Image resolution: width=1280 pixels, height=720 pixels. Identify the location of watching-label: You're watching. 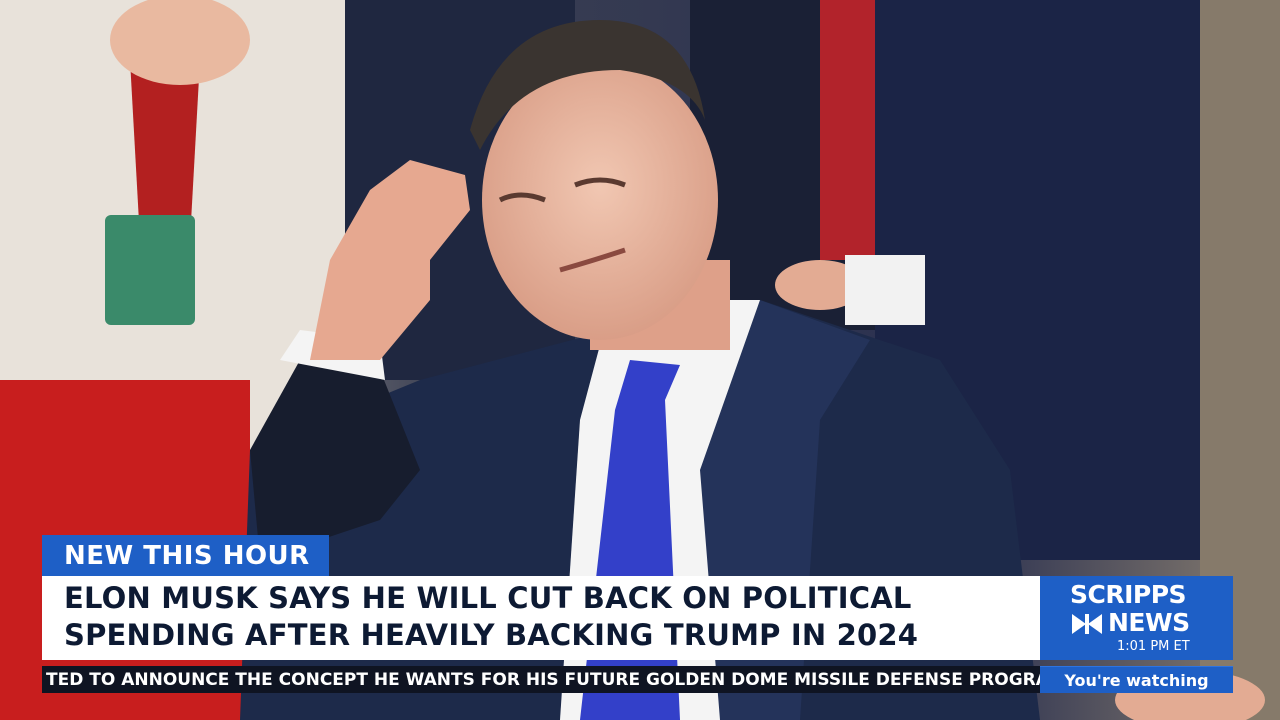
(1136, 680).